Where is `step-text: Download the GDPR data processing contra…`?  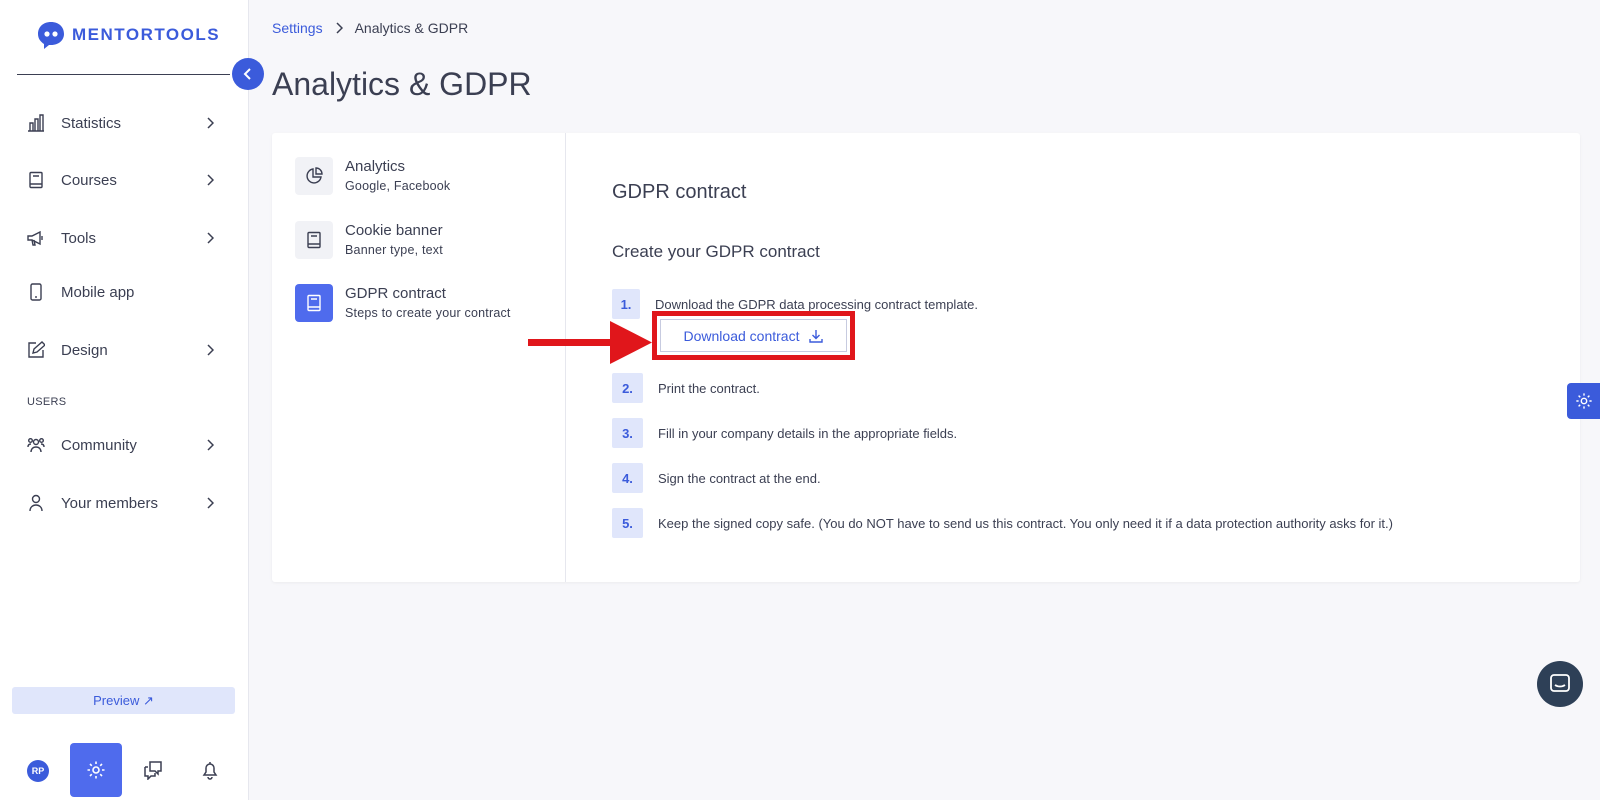
step-text: Download the GDPR data processing contra… is located at coordinates (817, 304).